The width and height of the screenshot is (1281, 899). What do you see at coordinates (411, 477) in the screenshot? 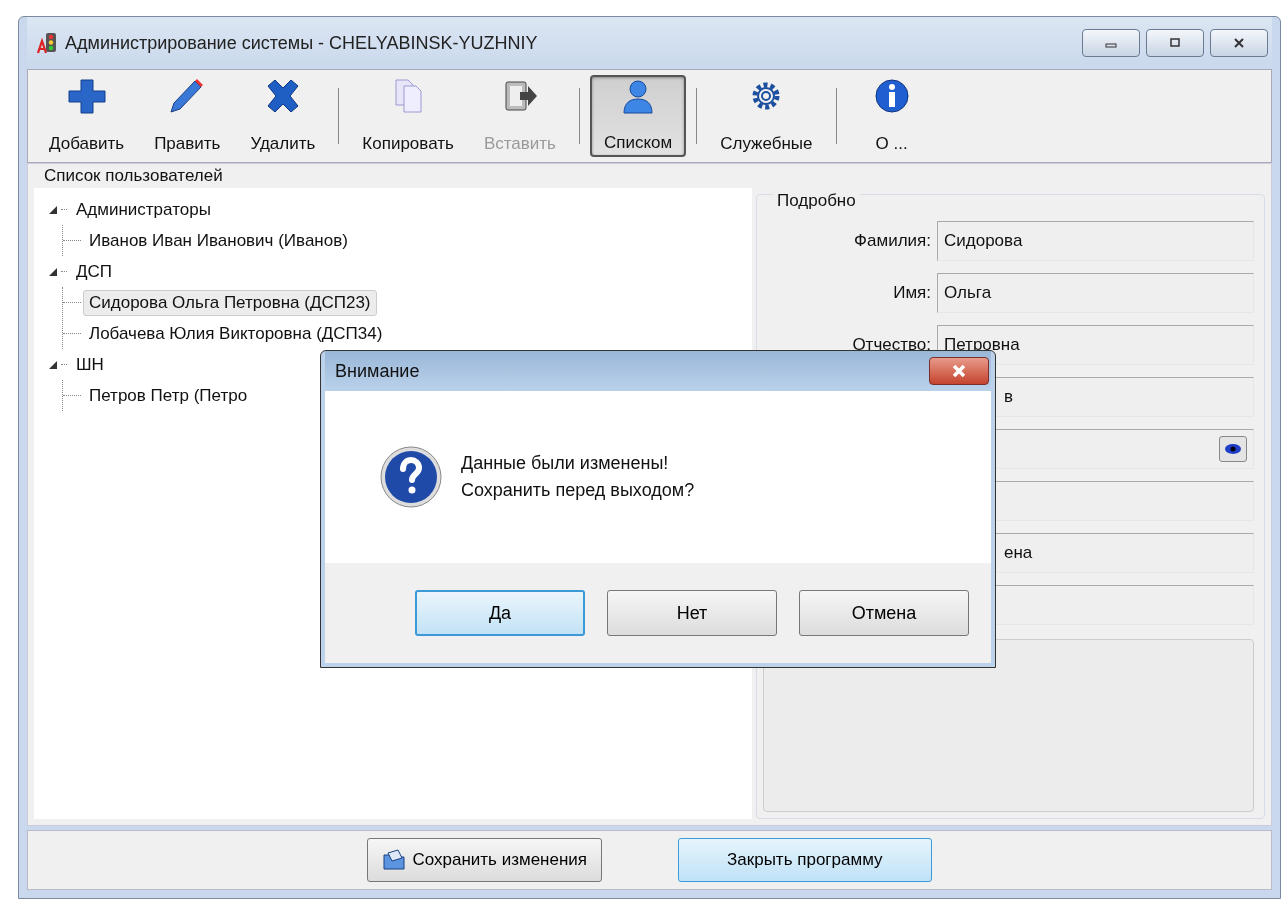
I see `question-icon` at bounding box center [411, 477].